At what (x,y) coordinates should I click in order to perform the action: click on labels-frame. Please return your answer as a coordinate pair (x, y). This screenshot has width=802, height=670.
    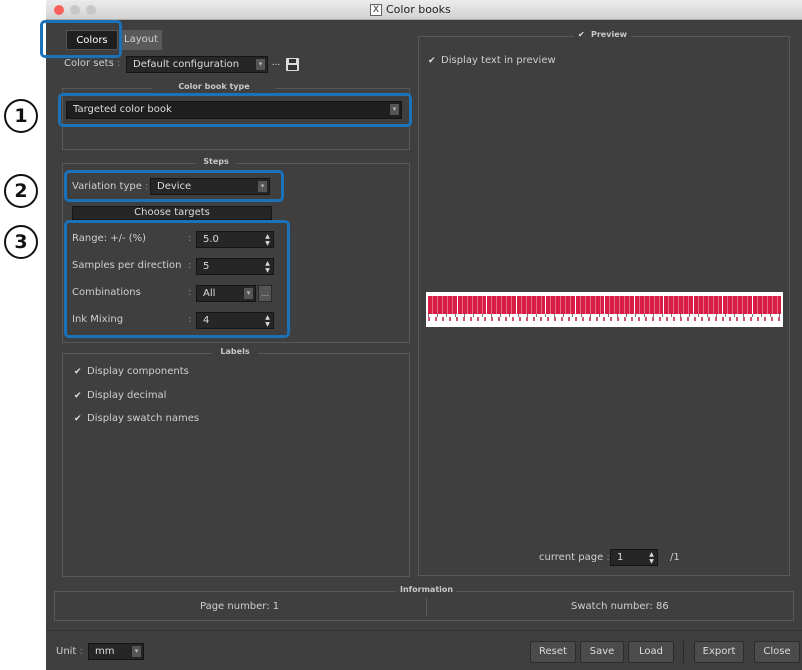
    Looking at the image, I should click on (236, 465).